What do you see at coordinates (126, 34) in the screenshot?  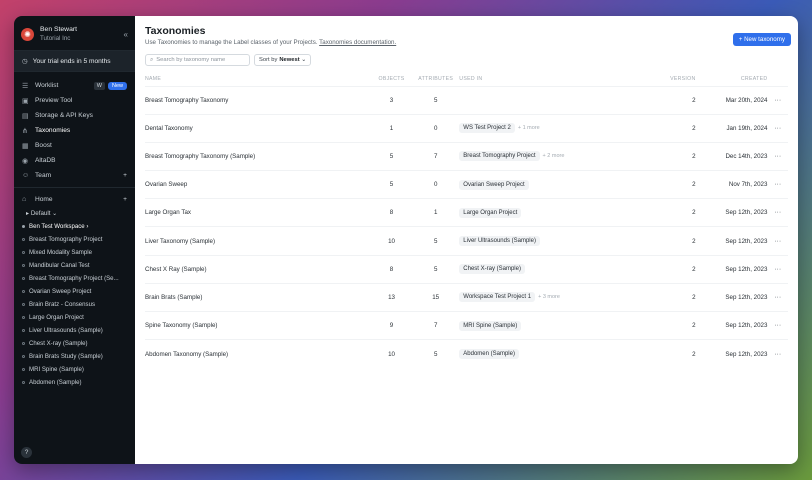 I see `collapse-sidebar-icon: «` at bounding box center [126, 34].